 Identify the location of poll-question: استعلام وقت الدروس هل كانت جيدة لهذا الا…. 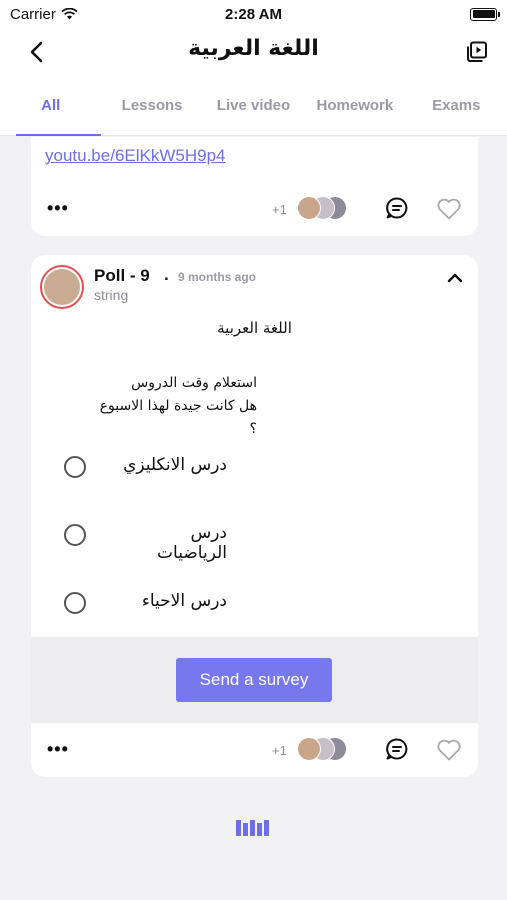
(177, 406).